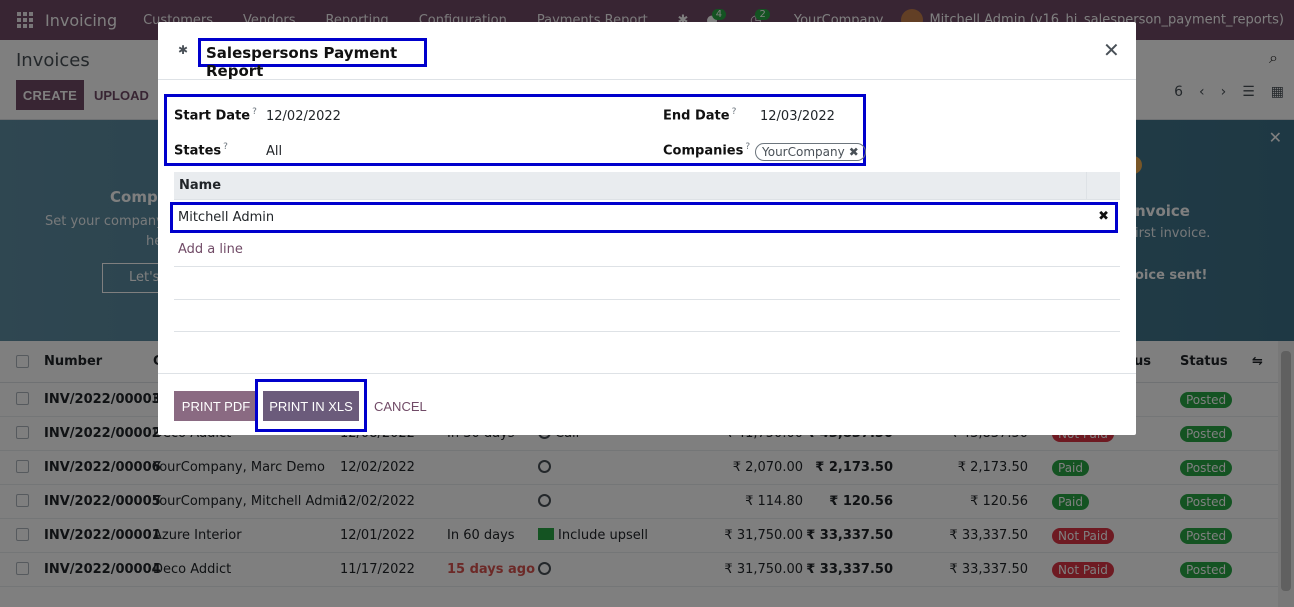 The image size is (1294, 607). Describe the element at coordinates (226, 217) in the screenshot. I see `salesperson-name: Mitchell Admin` at that location.